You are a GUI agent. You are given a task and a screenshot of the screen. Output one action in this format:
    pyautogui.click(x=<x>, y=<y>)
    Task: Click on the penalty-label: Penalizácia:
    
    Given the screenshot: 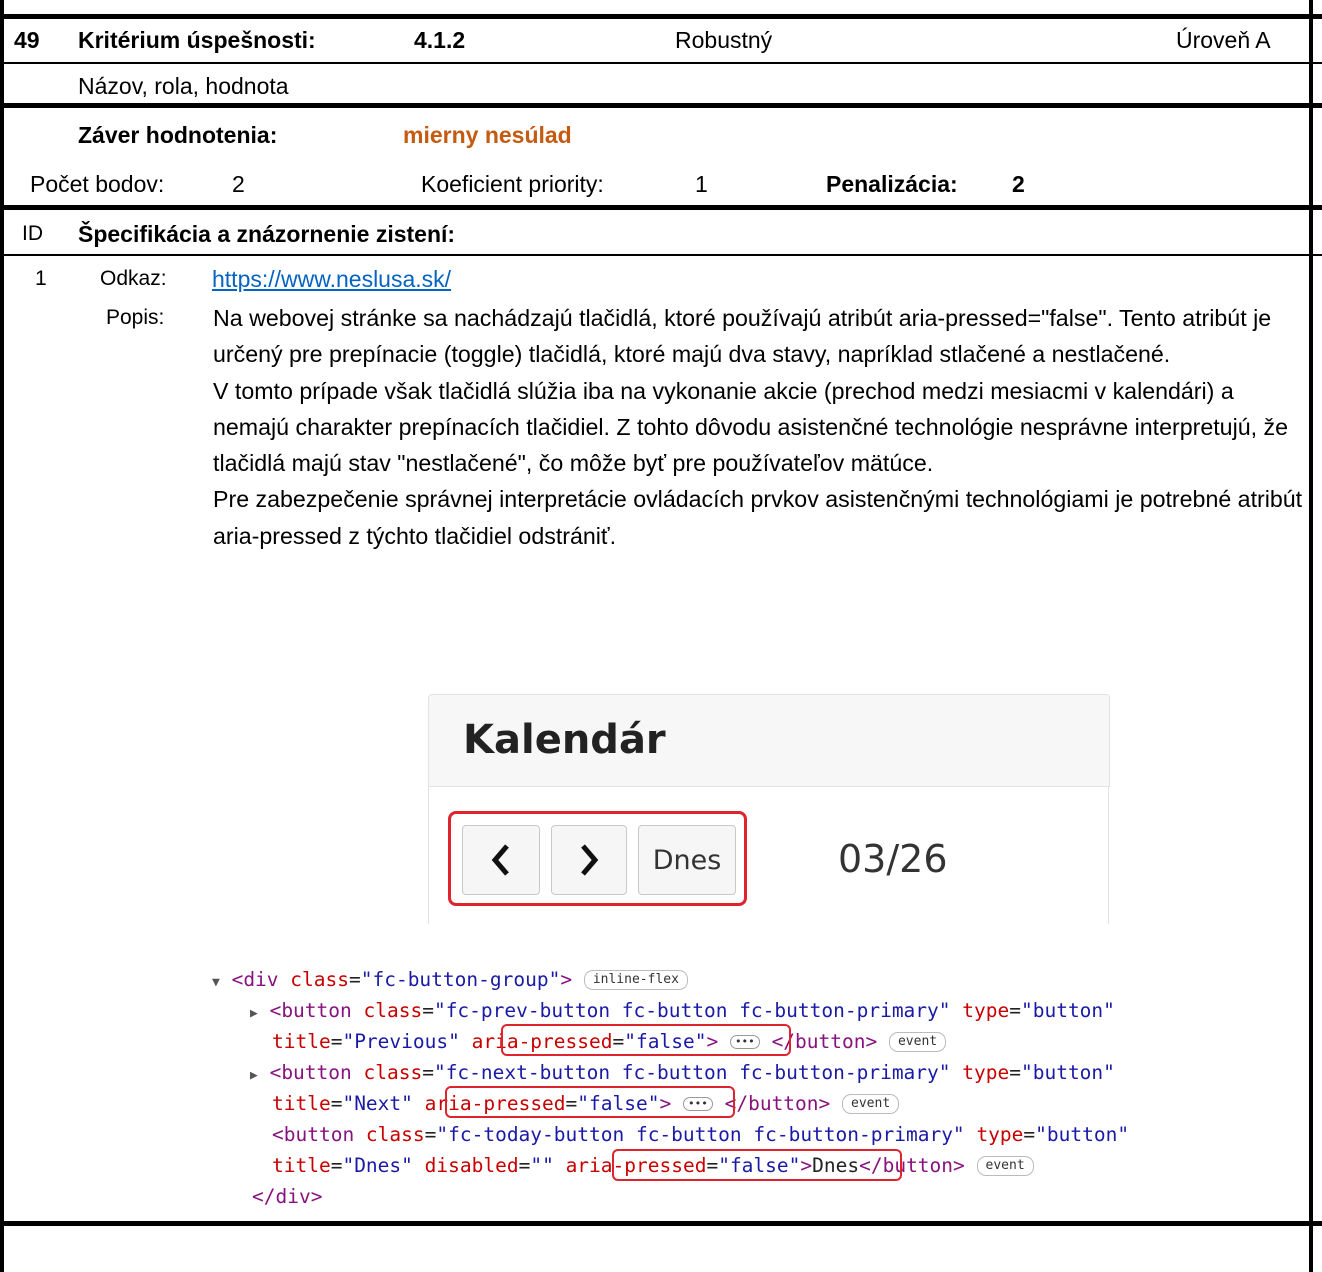 What is the action you would take?
    pyautogui.click(x=892, y=184)
    